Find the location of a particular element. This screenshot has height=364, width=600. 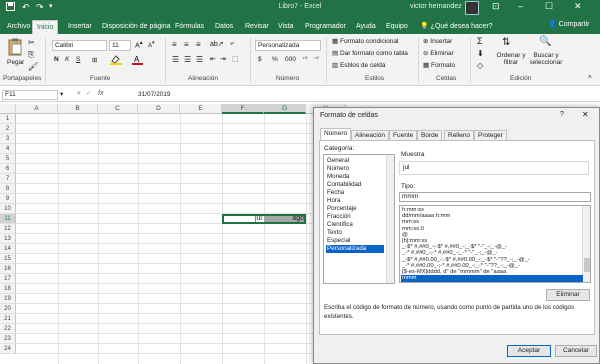

indent-decrease-icon: ⇤ is located at coordinates (213, 59).